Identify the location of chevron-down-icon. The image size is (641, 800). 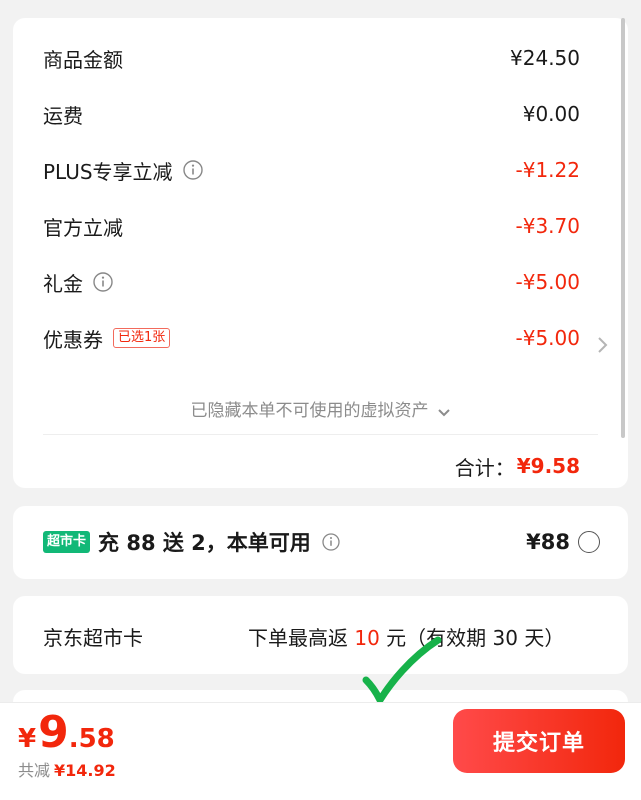
(444, 410).